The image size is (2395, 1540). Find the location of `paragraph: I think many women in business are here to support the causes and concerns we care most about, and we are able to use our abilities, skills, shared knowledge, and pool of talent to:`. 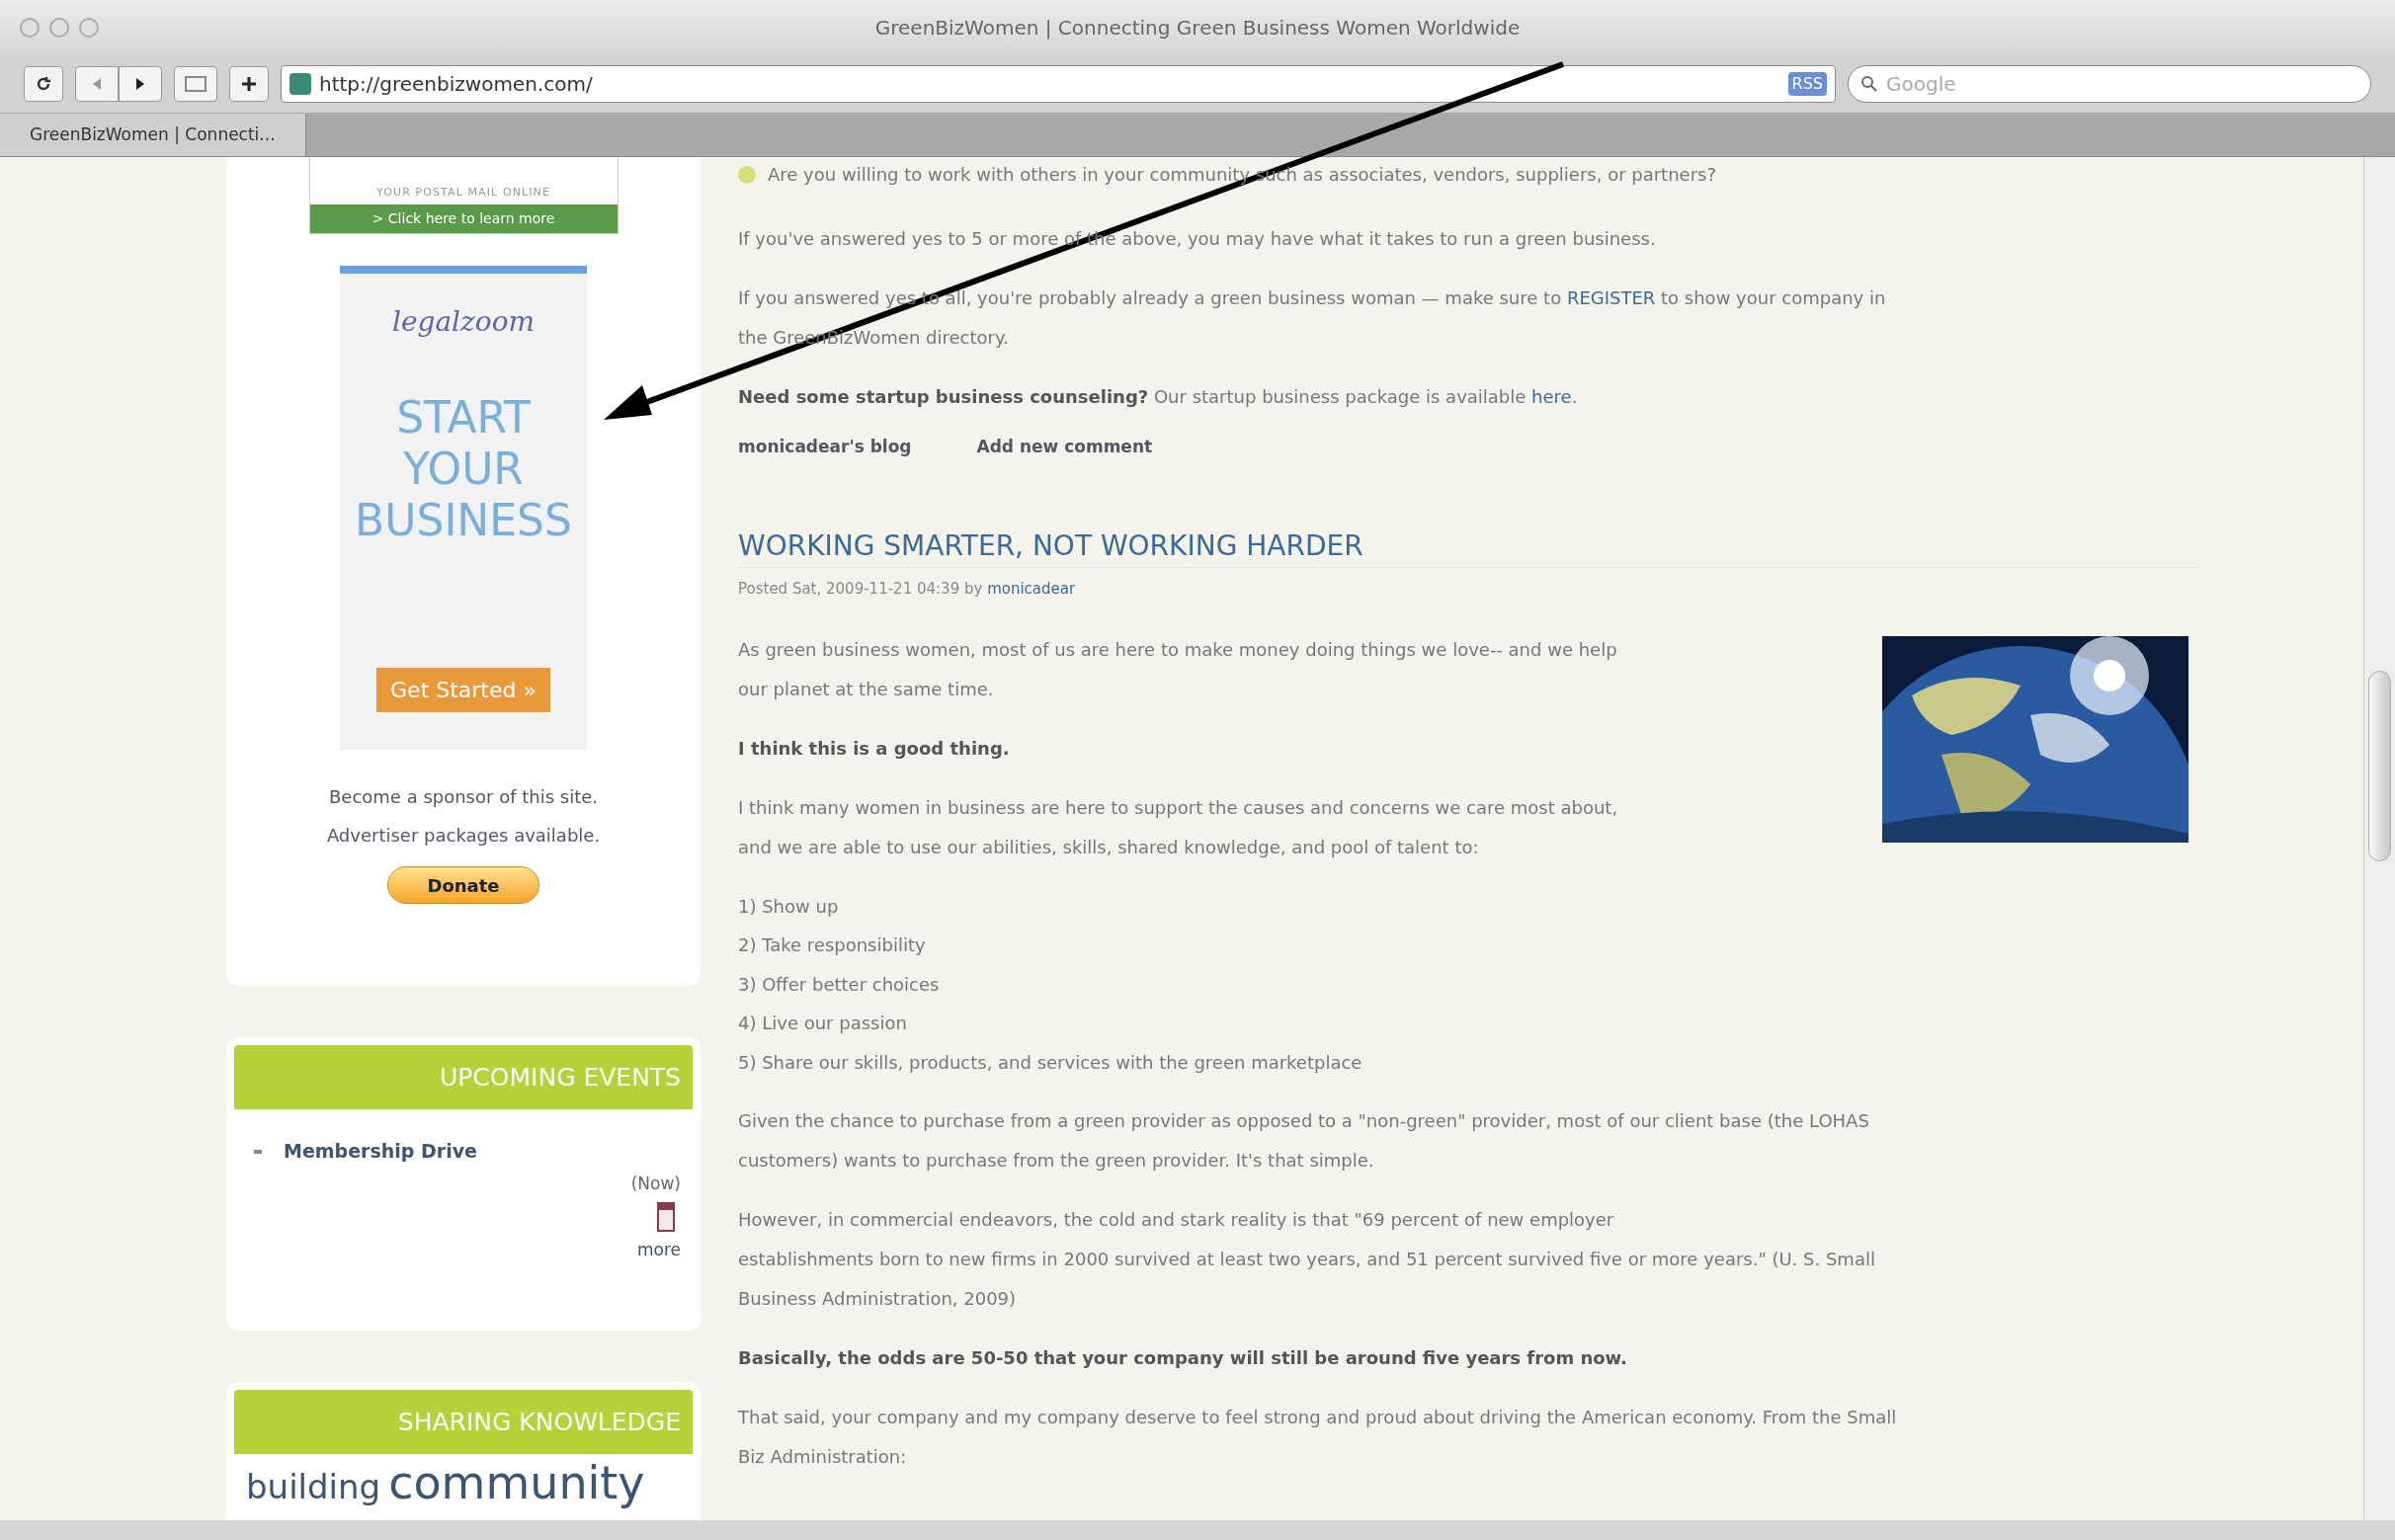

paragraph: I think many women in business are here to support the causes and concerns we care most about, and we are able to use our abilities, skills, shared knowledge, and pool of talent to: is located at coordinates (1178, 827).